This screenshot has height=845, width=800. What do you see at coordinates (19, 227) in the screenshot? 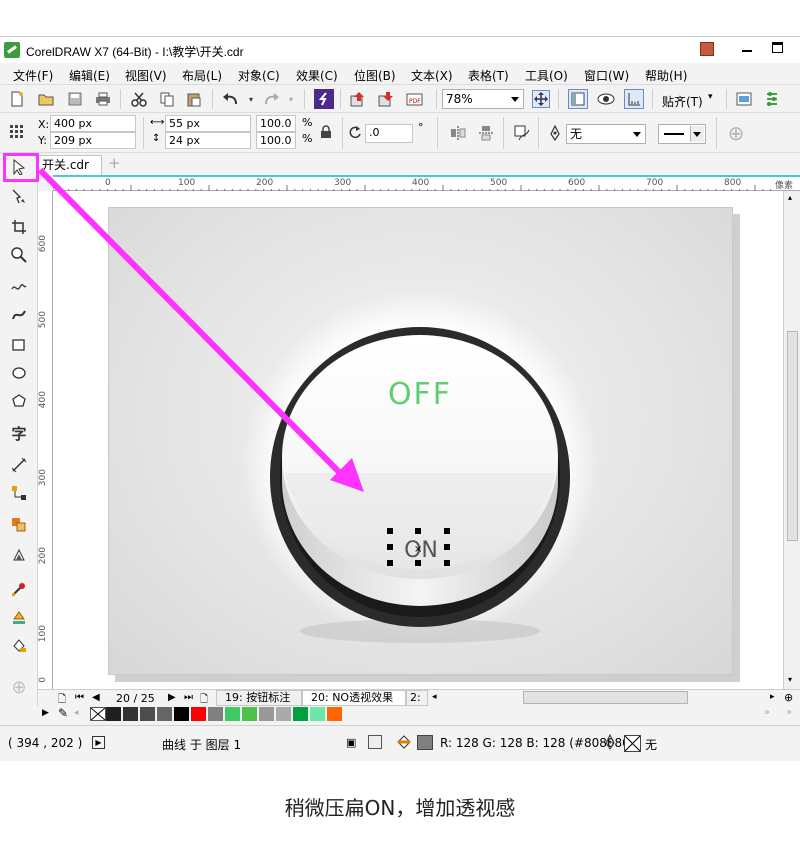
I see `crop-tool-icon` at bounding box center [19, 227].